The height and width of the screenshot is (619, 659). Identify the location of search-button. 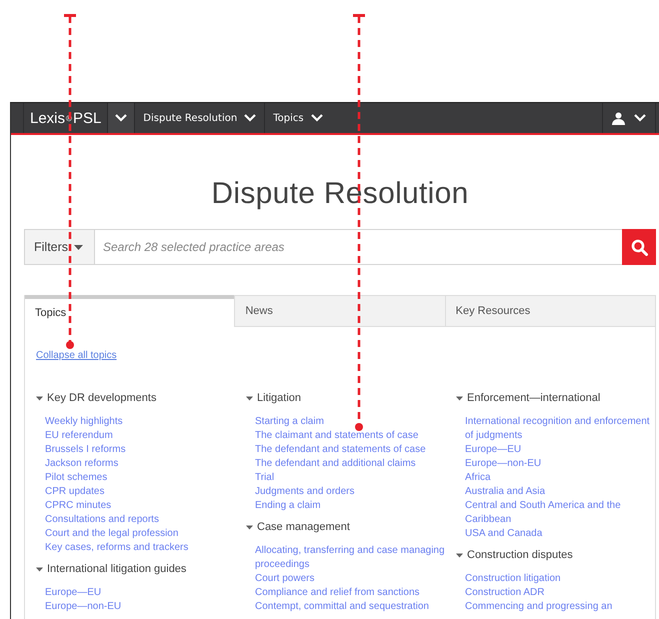
(639, 247).